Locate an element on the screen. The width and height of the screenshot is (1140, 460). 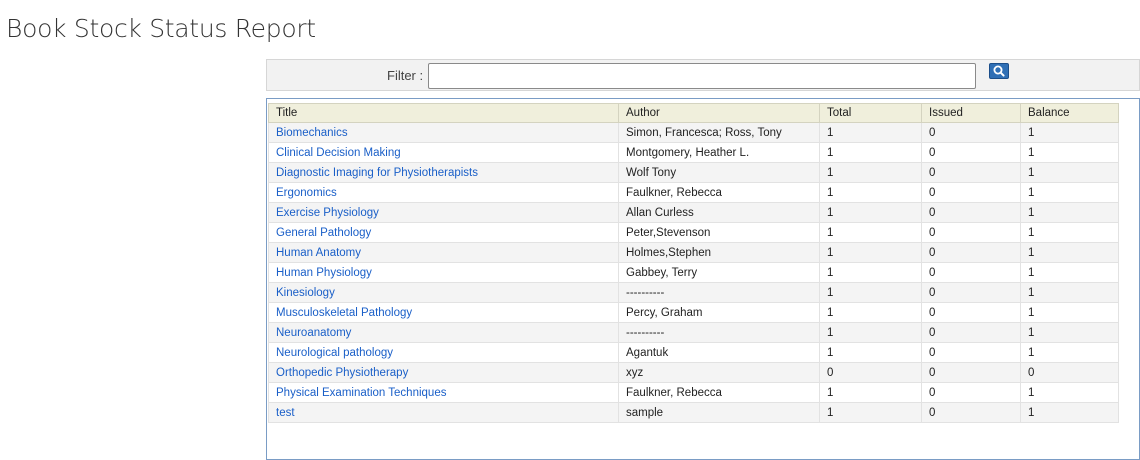
table-row: test sample 1 0 1 is located at coordinates (693, 412).